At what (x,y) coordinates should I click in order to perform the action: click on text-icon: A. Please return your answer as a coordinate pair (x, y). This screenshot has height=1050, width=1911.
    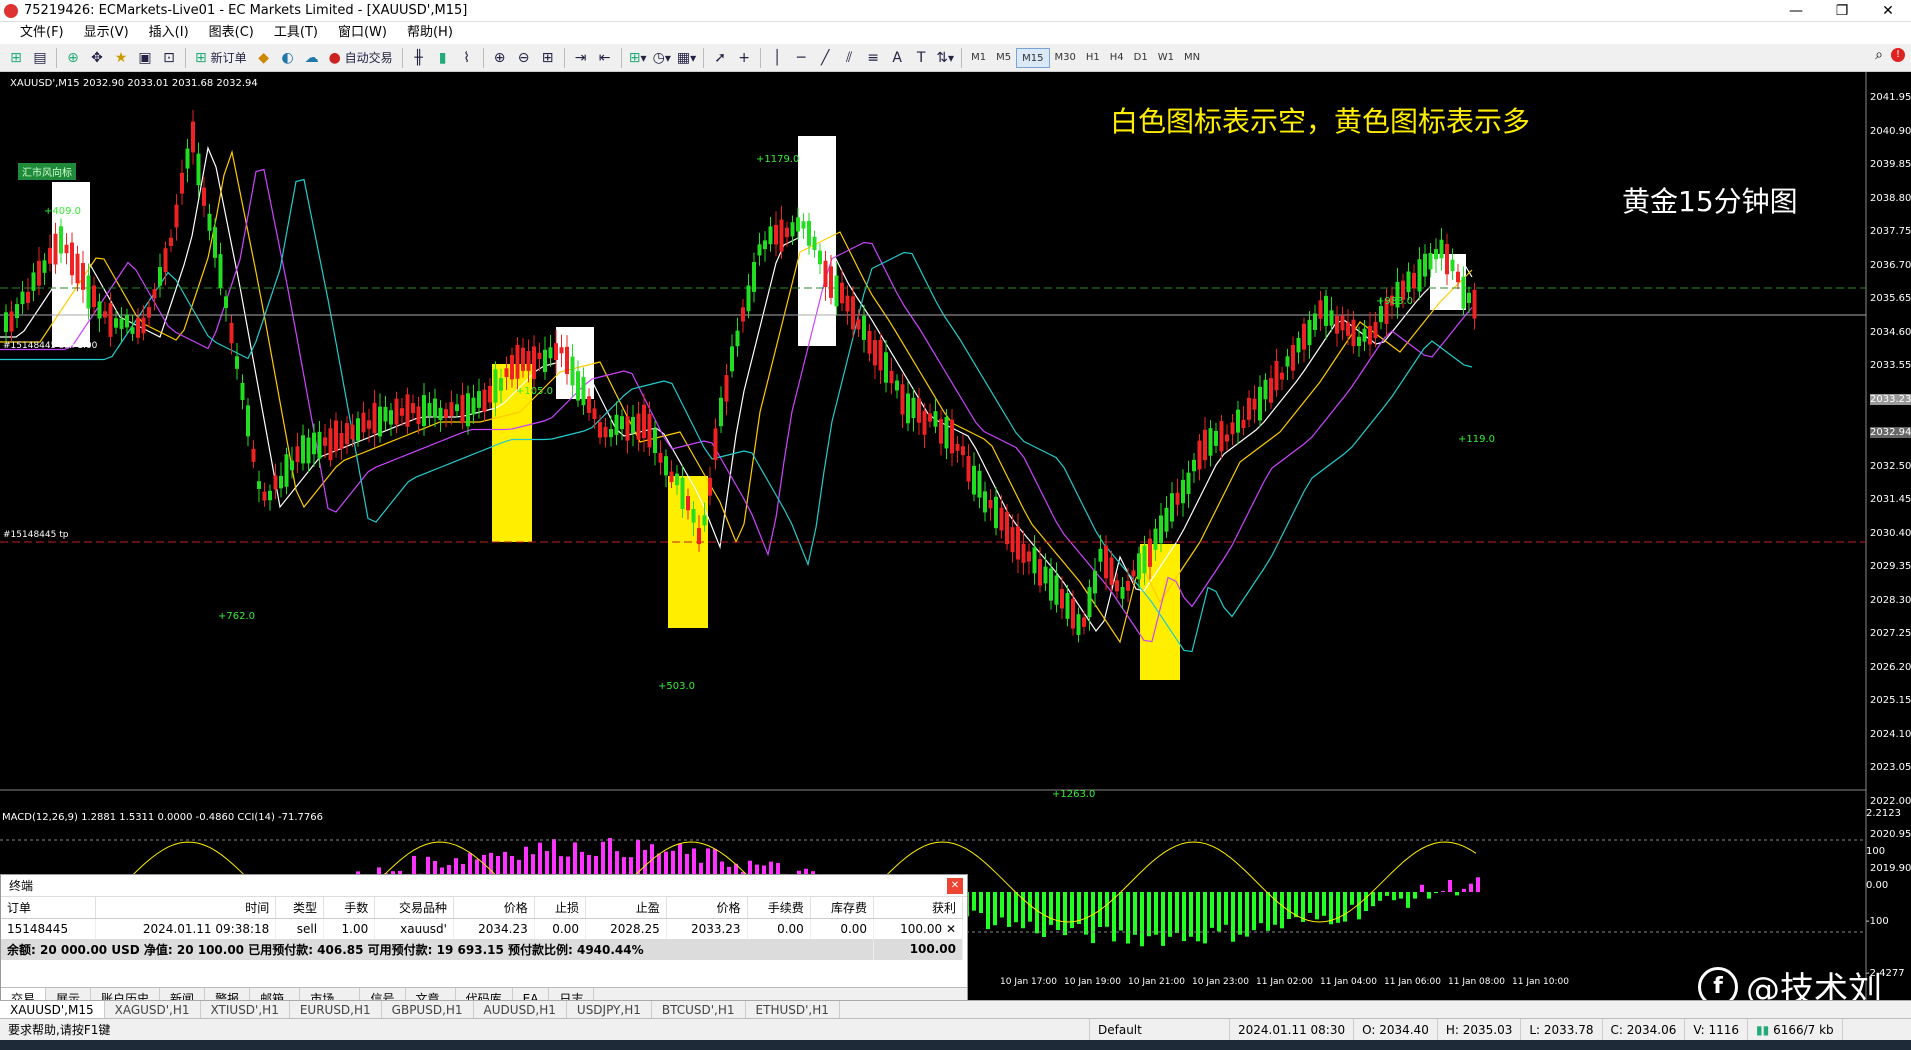
    Looking at the image, I should click on (897, 58).